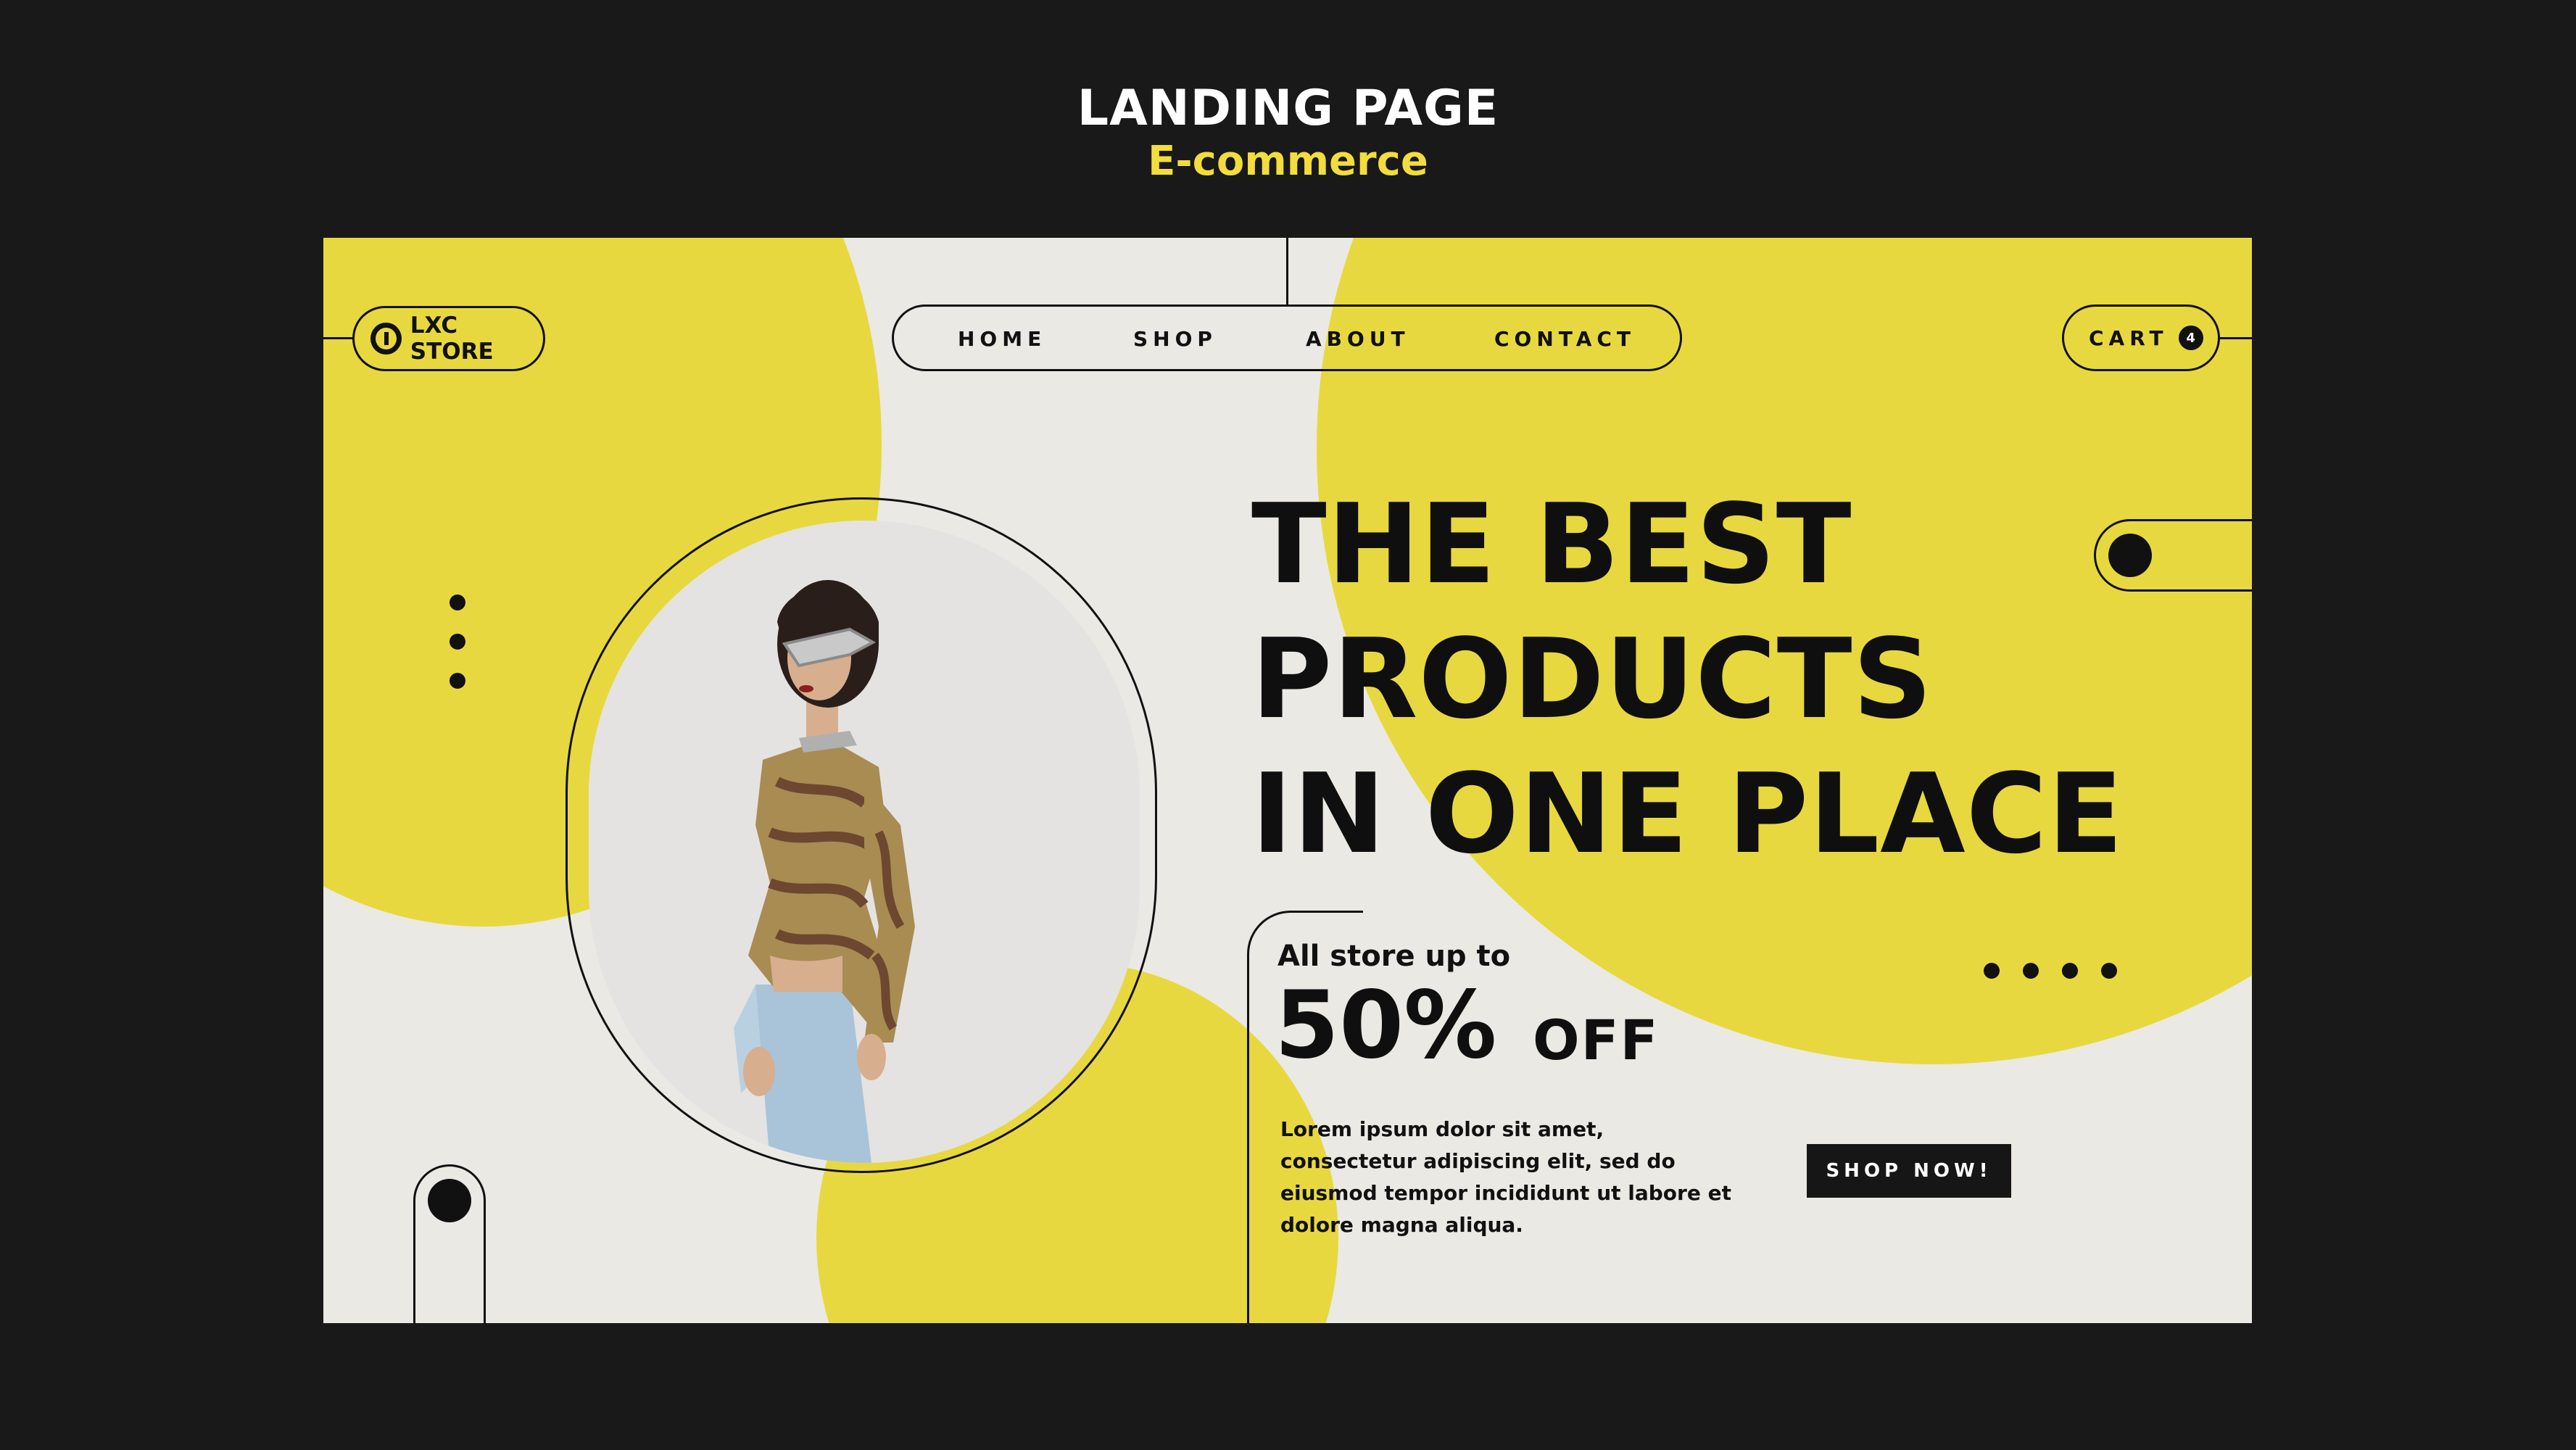  I want to click on headline-line-3: IN ONE PLACE, so click(1688, 814).